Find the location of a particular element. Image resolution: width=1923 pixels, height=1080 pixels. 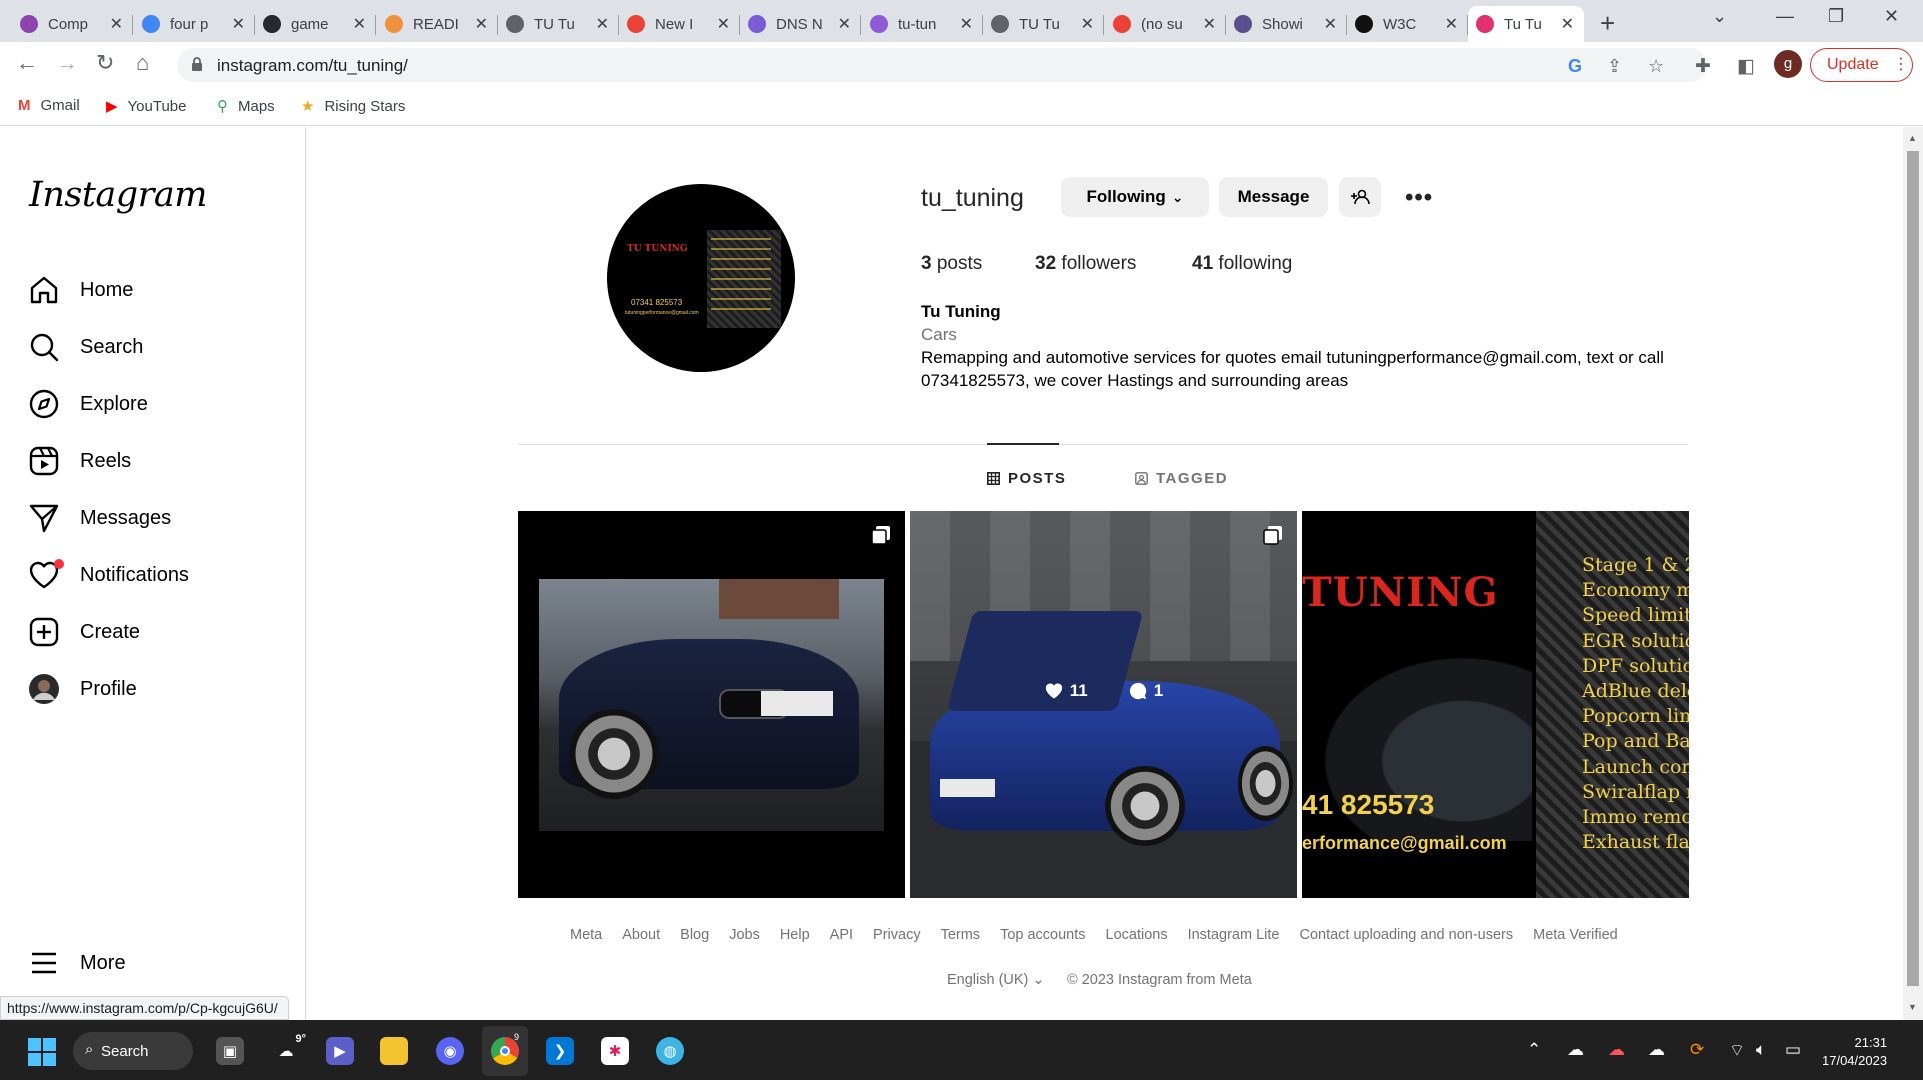

windows-start-icon is located at coordinates (42, 1052).